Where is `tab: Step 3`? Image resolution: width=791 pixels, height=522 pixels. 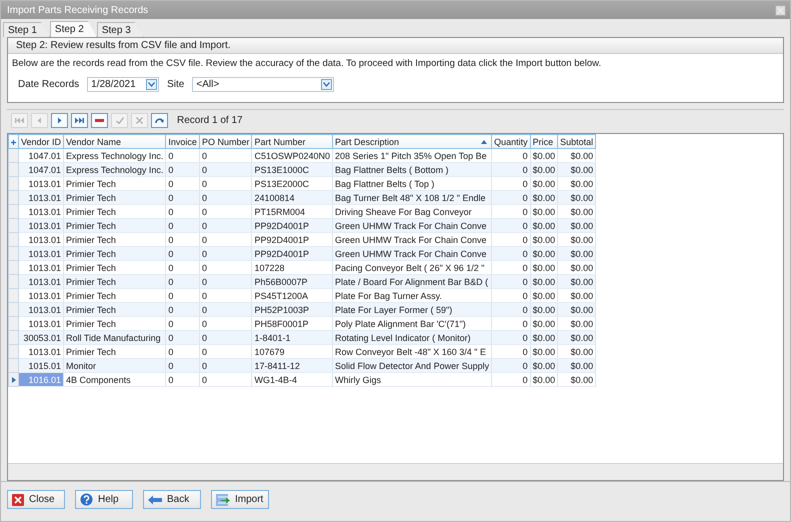 tab: Step 3 is located at coordinates (120, 29).